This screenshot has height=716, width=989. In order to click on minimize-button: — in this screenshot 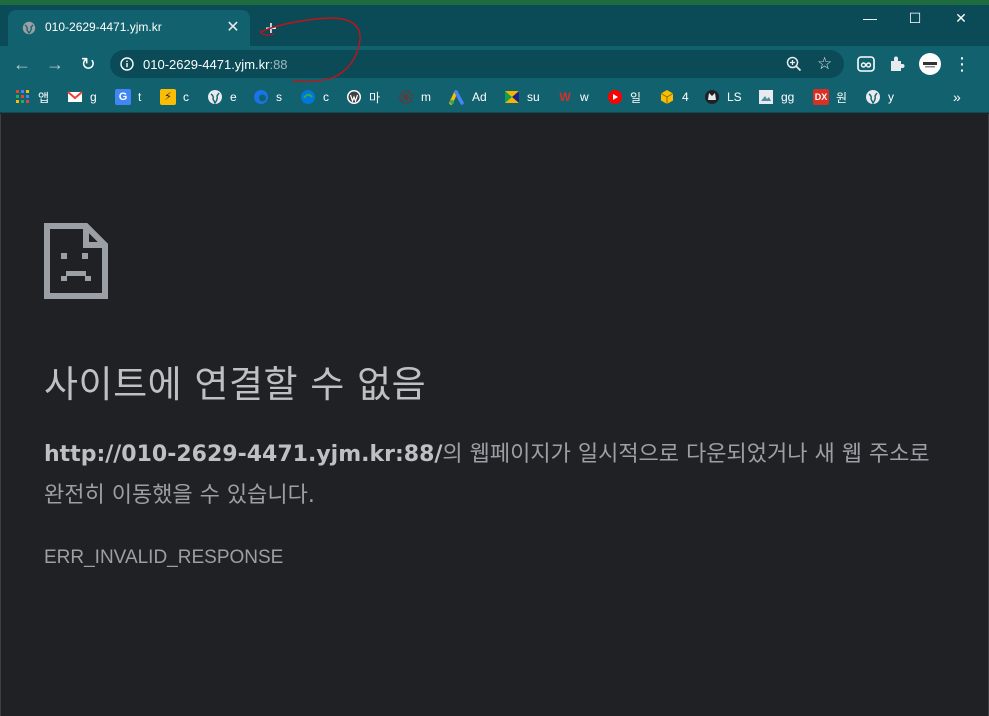, I will do `click(870, 18)`.